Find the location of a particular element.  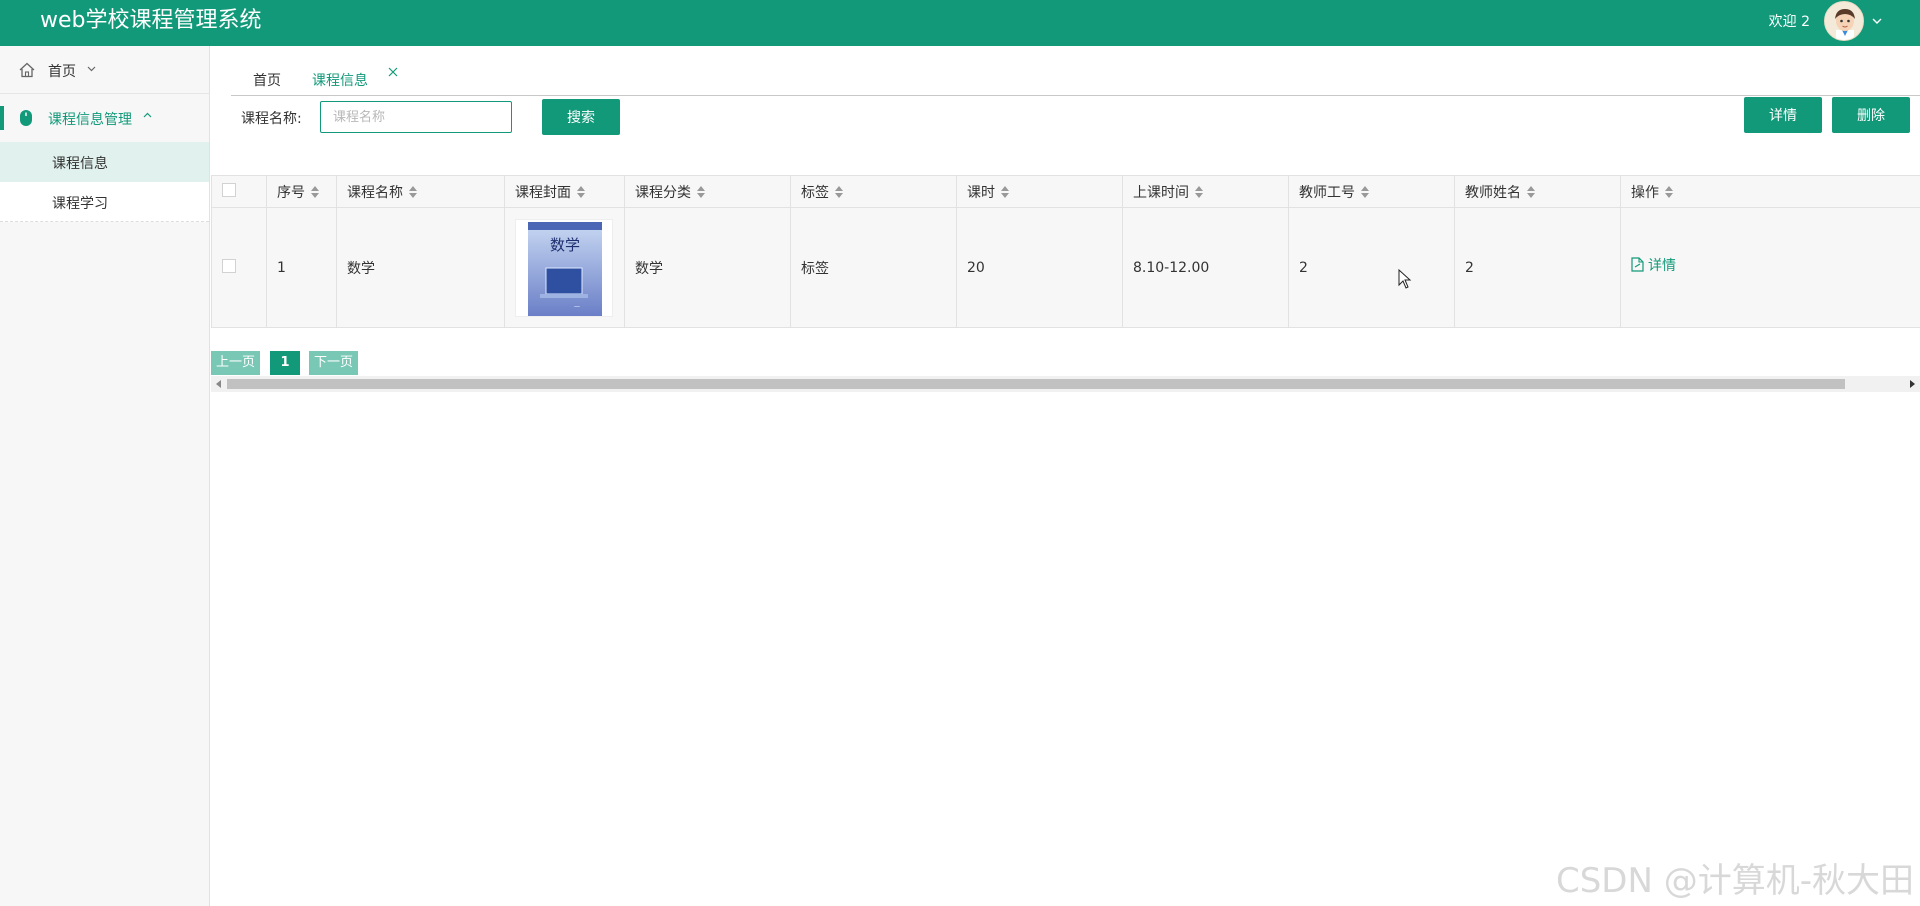

tab-home: 首页 is located at coordinates (267, 80).